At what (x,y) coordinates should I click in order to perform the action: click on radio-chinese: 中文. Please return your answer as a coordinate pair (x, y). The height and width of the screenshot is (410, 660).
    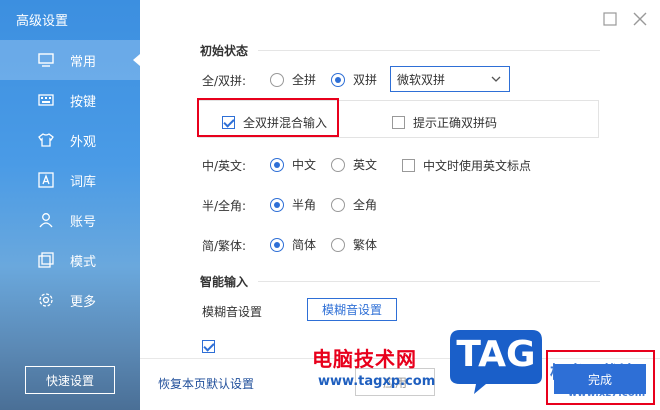
    Looking at the image, I should click on (293, 164).